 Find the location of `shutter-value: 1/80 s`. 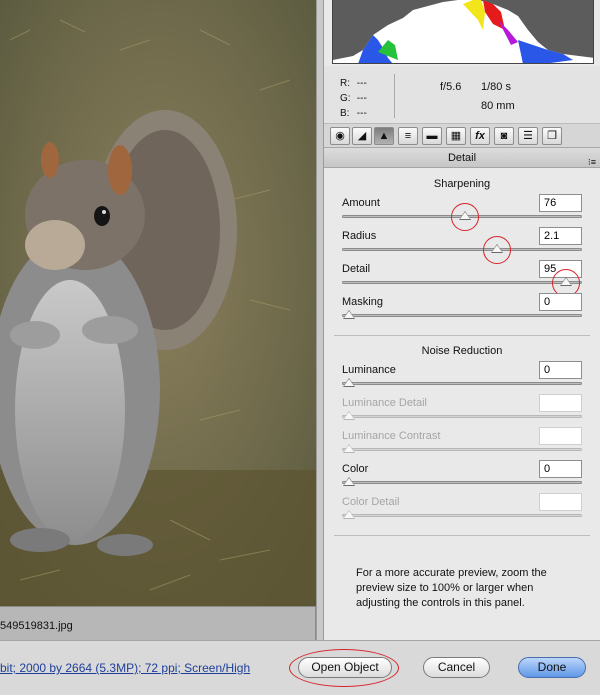

shutter-value: 1/80 s is located at coordinates (496, 87).